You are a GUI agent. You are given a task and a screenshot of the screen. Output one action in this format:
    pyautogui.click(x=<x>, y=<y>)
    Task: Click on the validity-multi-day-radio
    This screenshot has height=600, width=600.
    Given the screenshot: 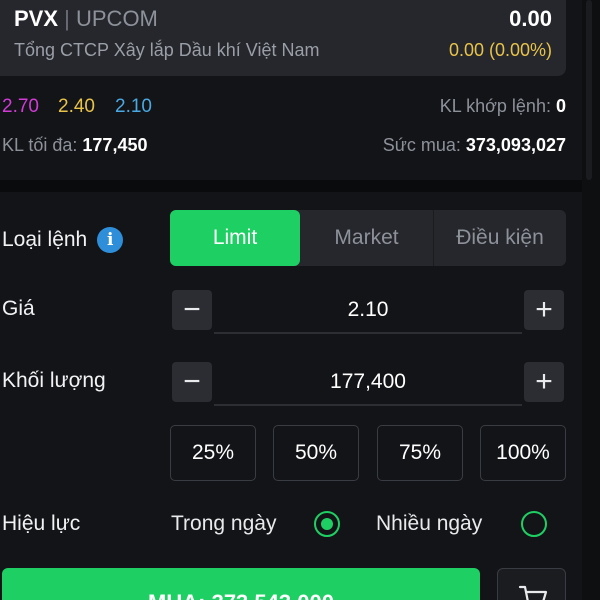 What is the action you would take?
    pyautogui.click(x=534, y=524)
    